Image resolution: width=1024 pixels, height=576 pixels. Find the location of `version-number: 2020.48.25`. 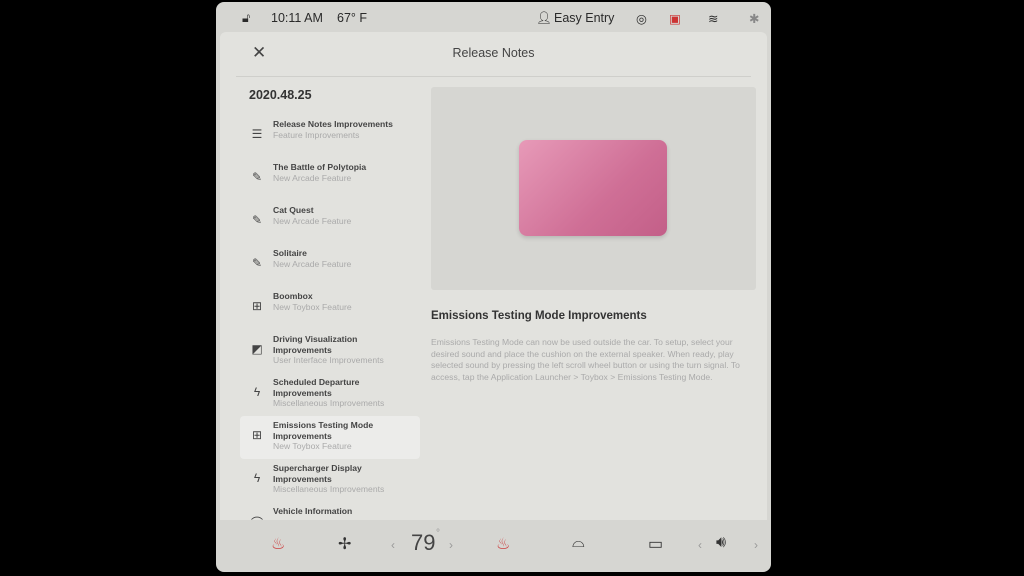

version-number: 2020.48.25 is located at coordinates (280, 95).